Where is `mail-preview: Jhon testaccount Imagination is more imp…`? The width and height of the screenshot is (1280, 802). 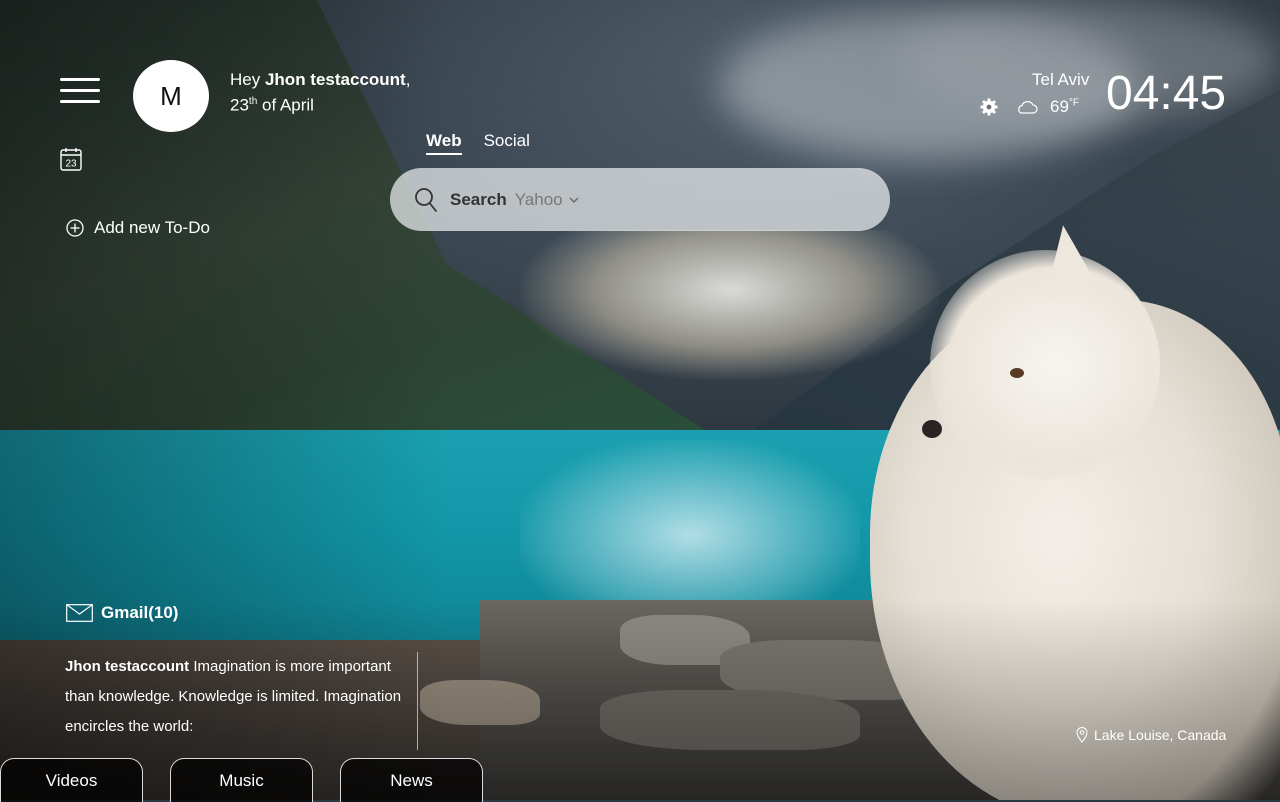 mail-preview: Jhon testaccount Imagination is more imp… is located at coordinates (241, 701).